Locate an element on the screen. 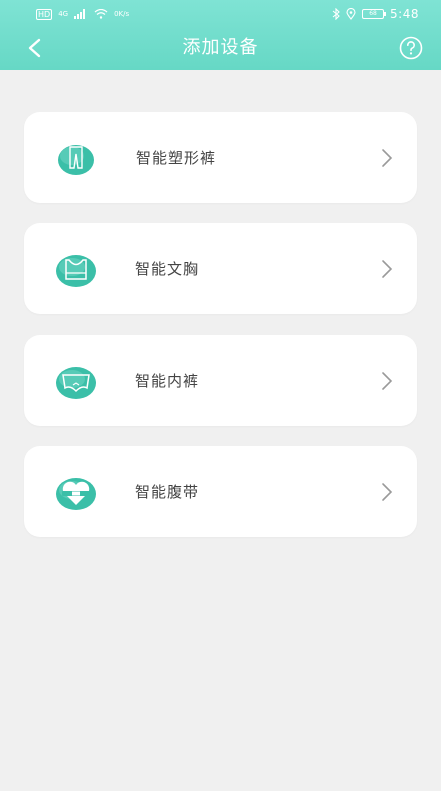 Image resolution: width=441 pixels, height=791 pixels. device-label: 智能塑形裤 is located at coordinates (176, 158).